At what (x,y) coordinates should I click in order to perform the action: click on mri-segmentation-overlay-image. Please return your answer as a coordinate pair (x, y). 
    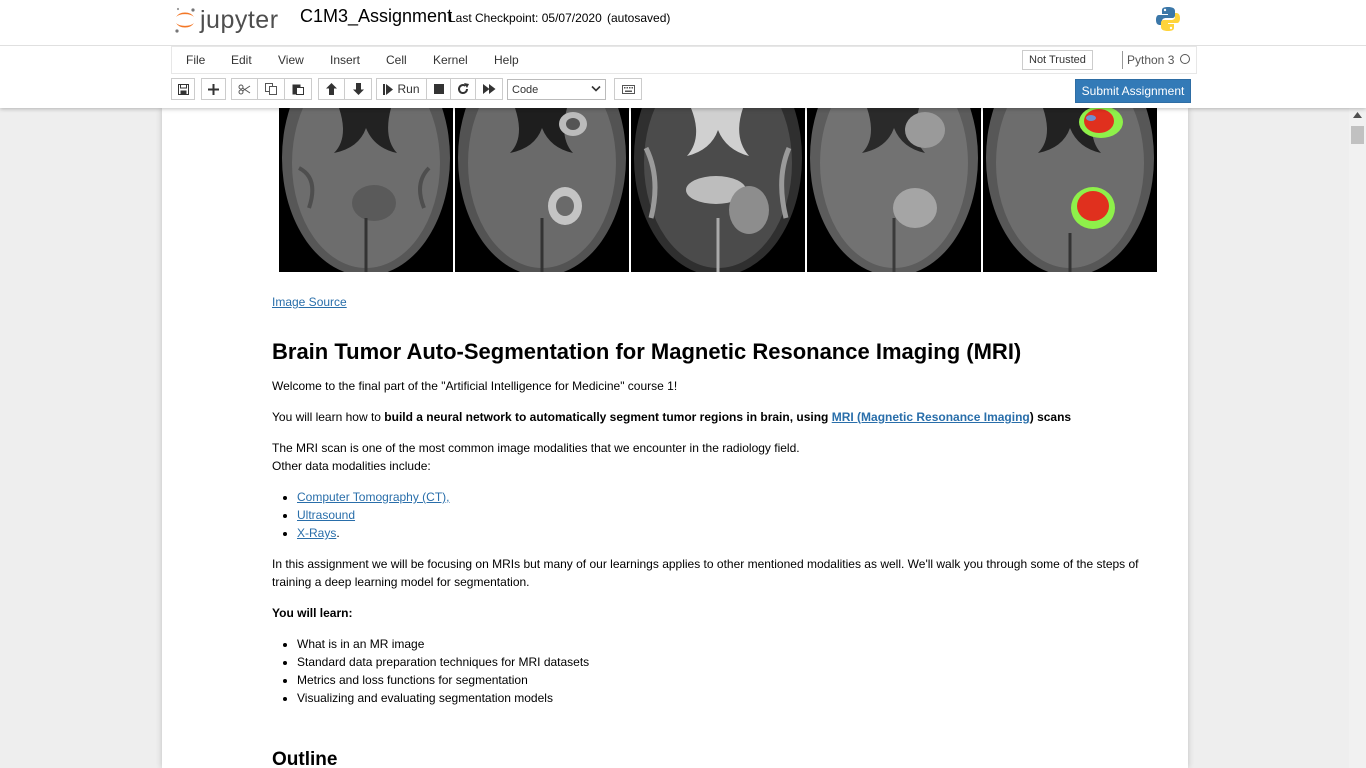
    Looking at the image, I should click on (1070, 190).